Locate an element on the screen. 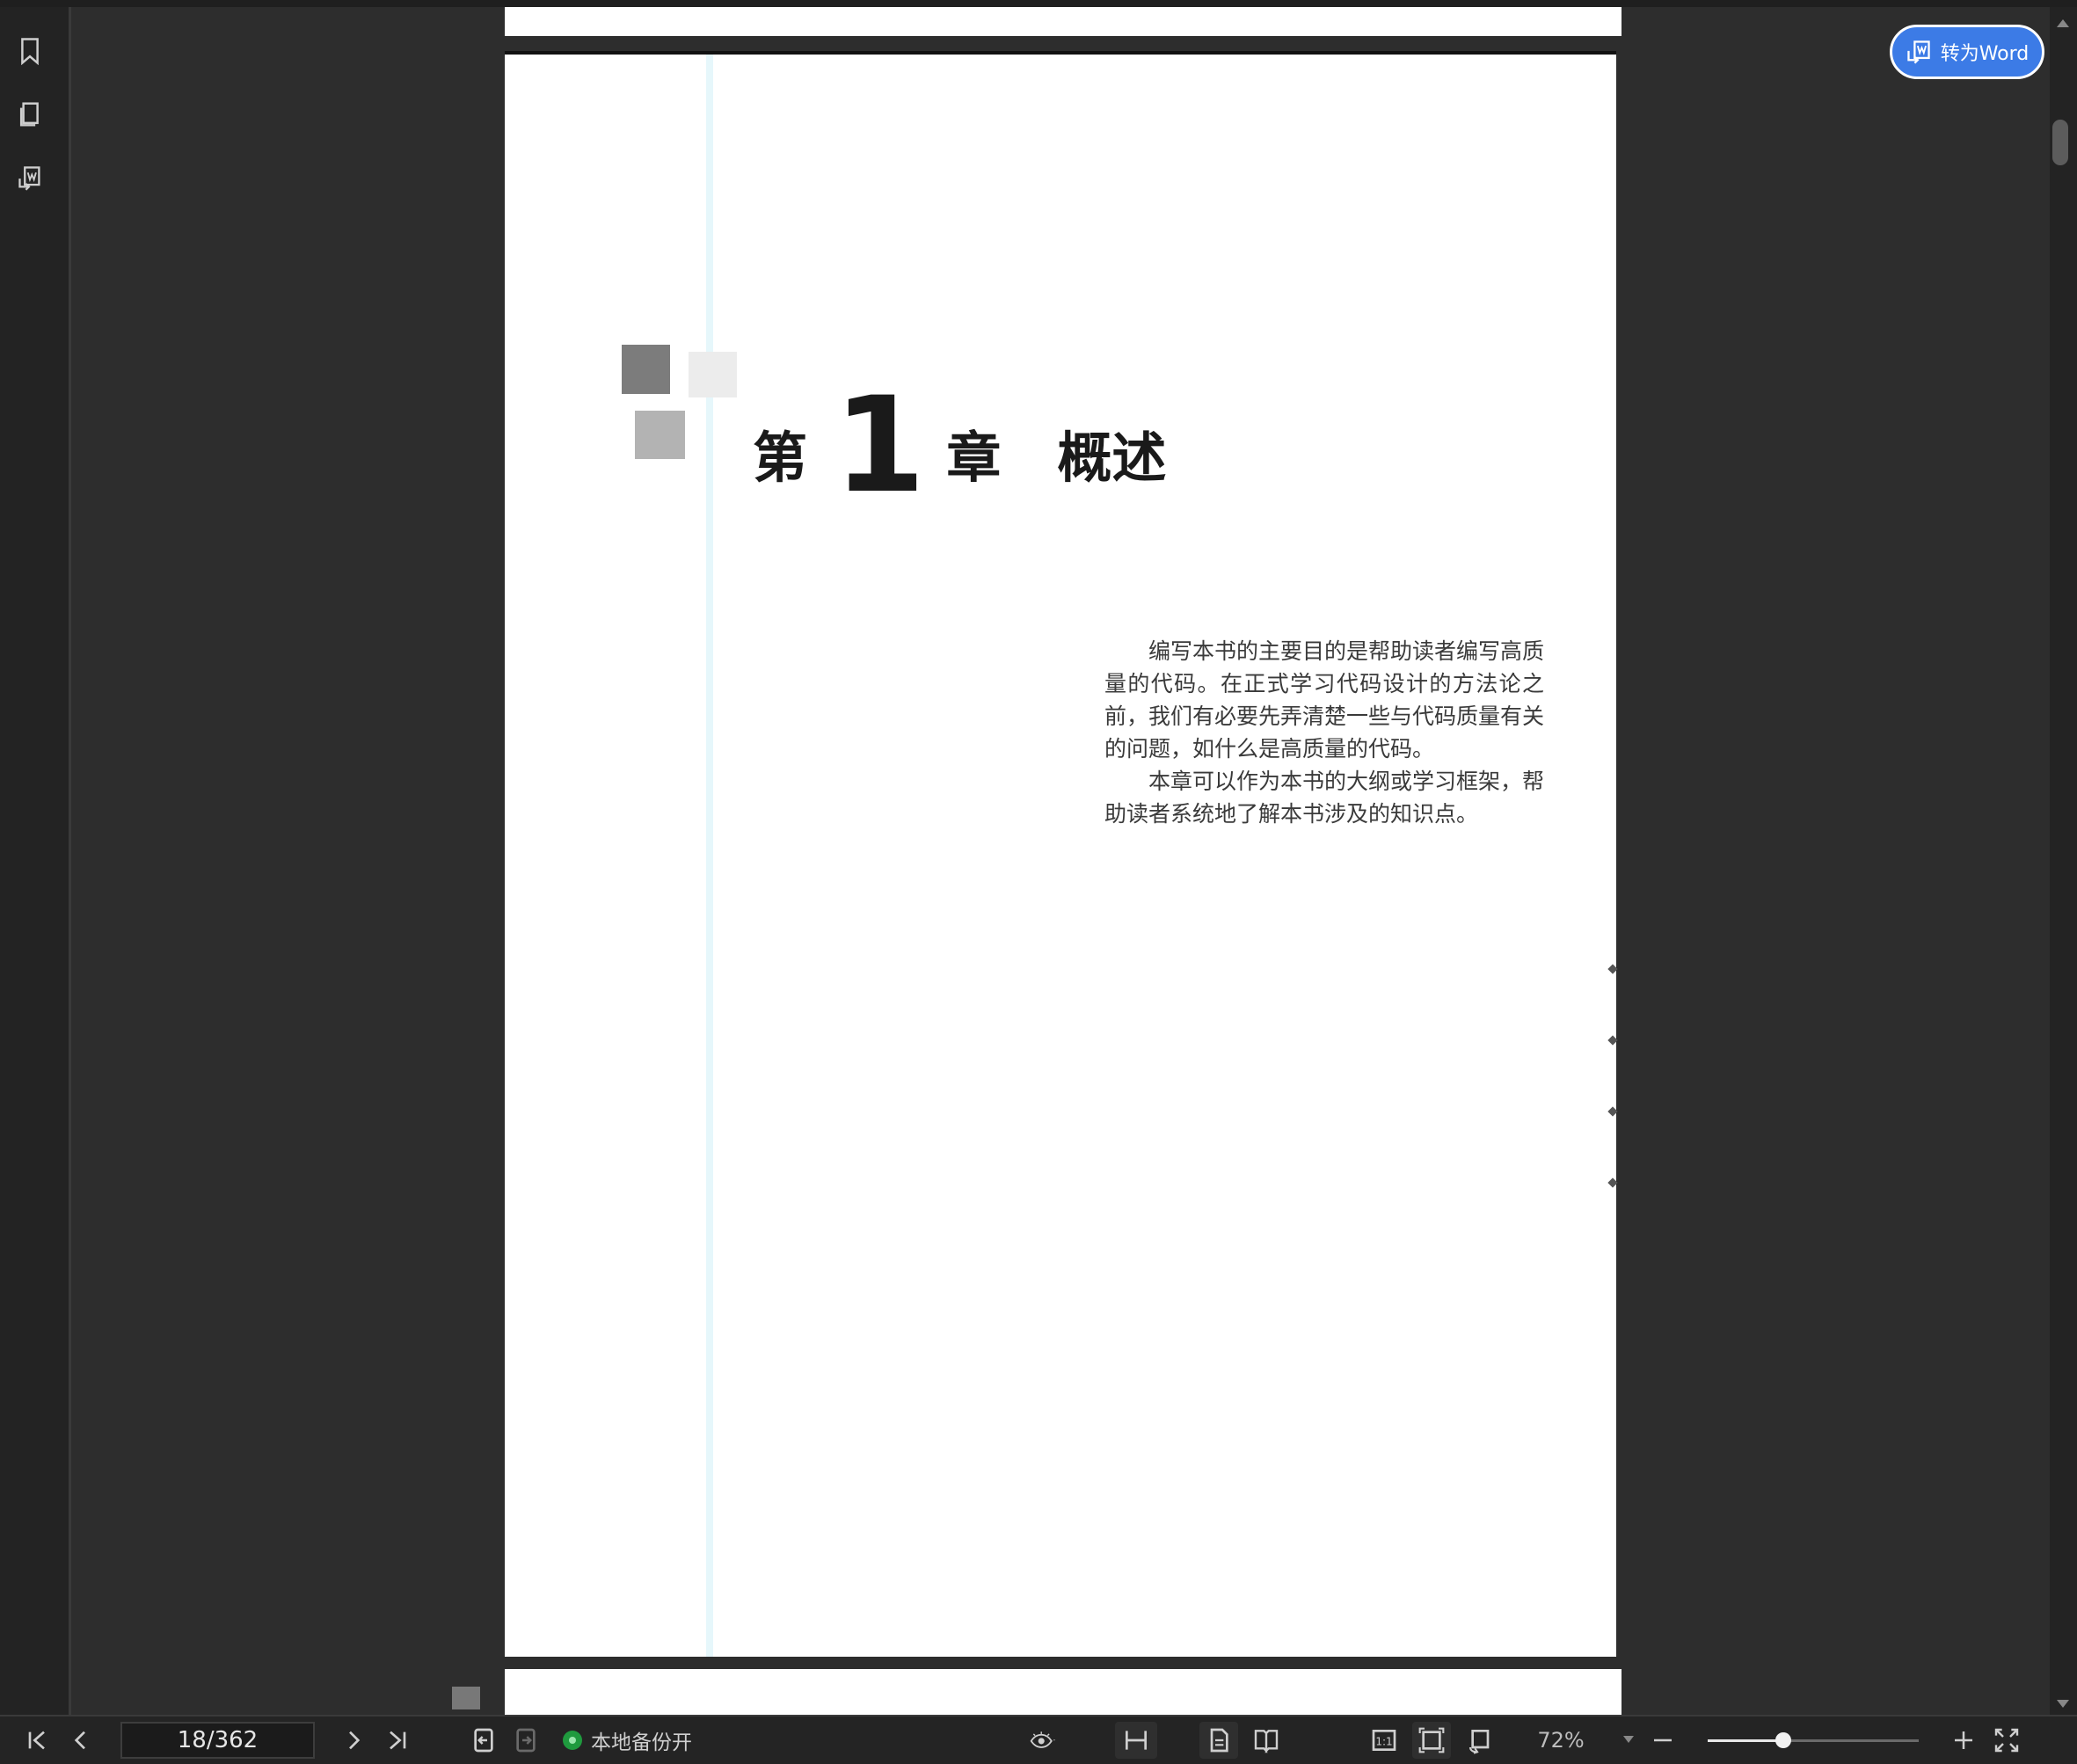 The height and width of the screenshot is (1764, 2077). scan-spine-line is located at coordinates (709, 856).